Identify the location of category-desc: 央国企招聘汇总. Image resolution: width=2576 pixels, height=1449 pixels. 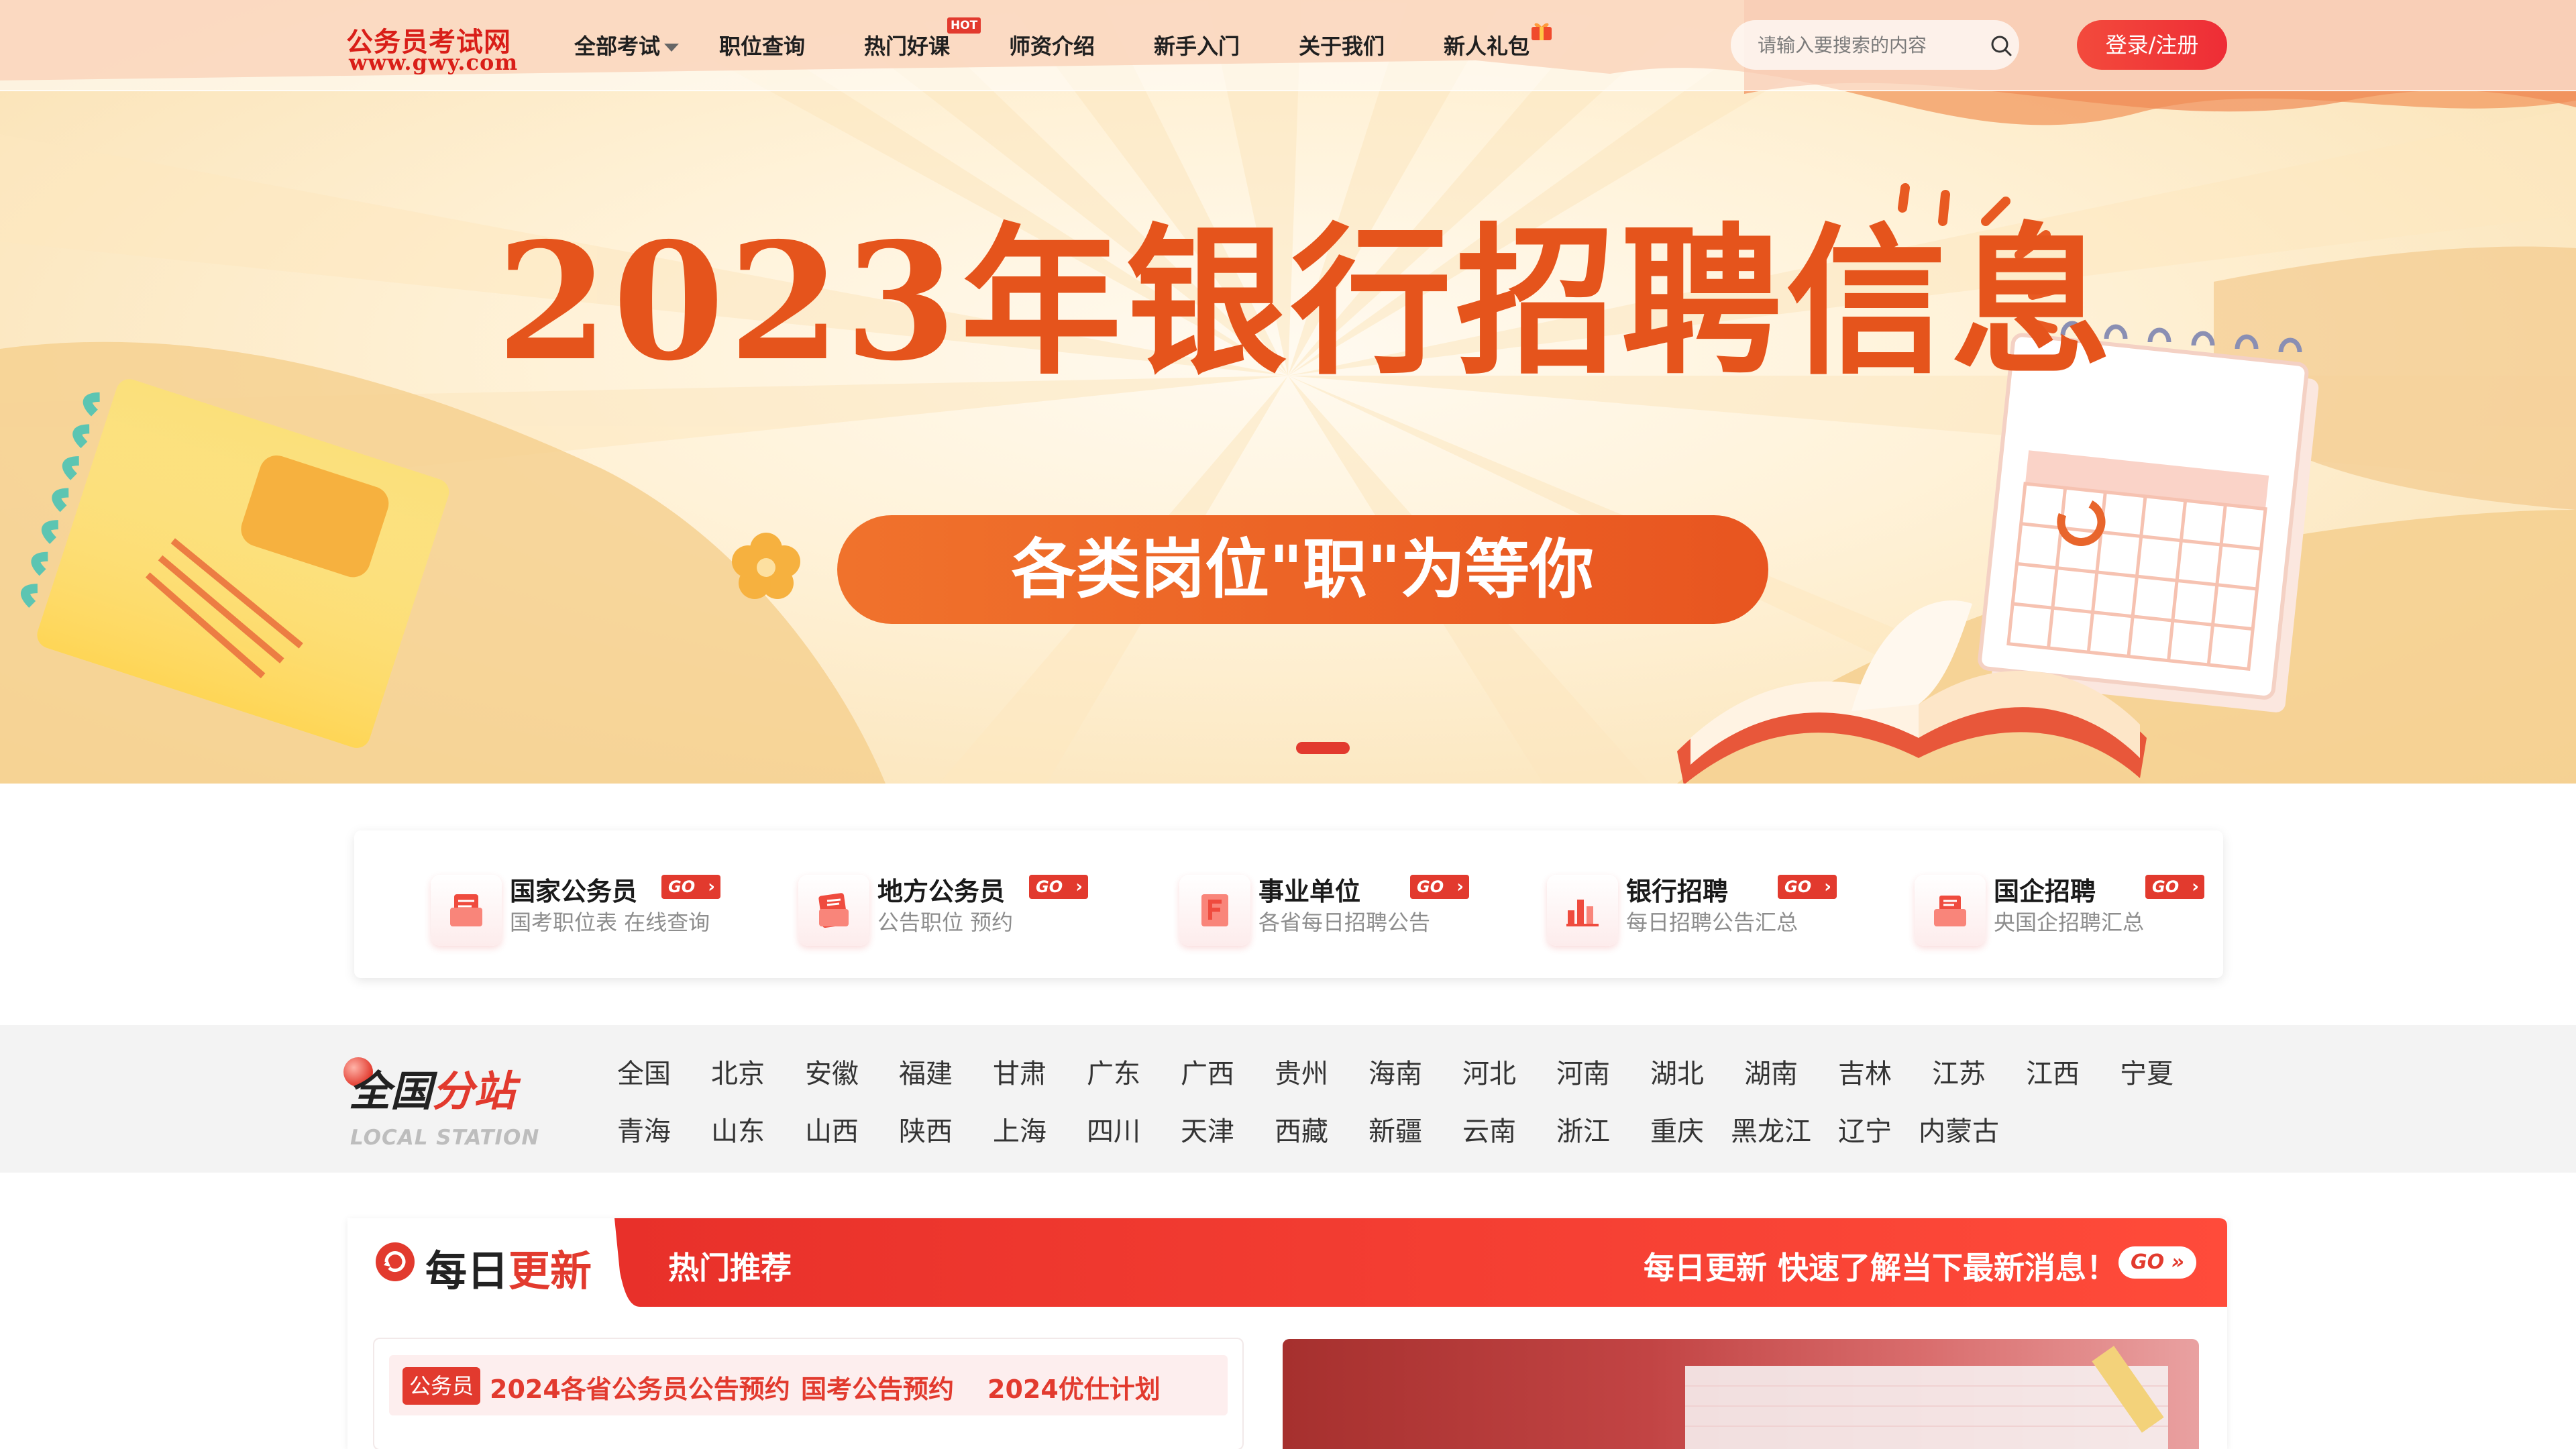
(2069, 922).